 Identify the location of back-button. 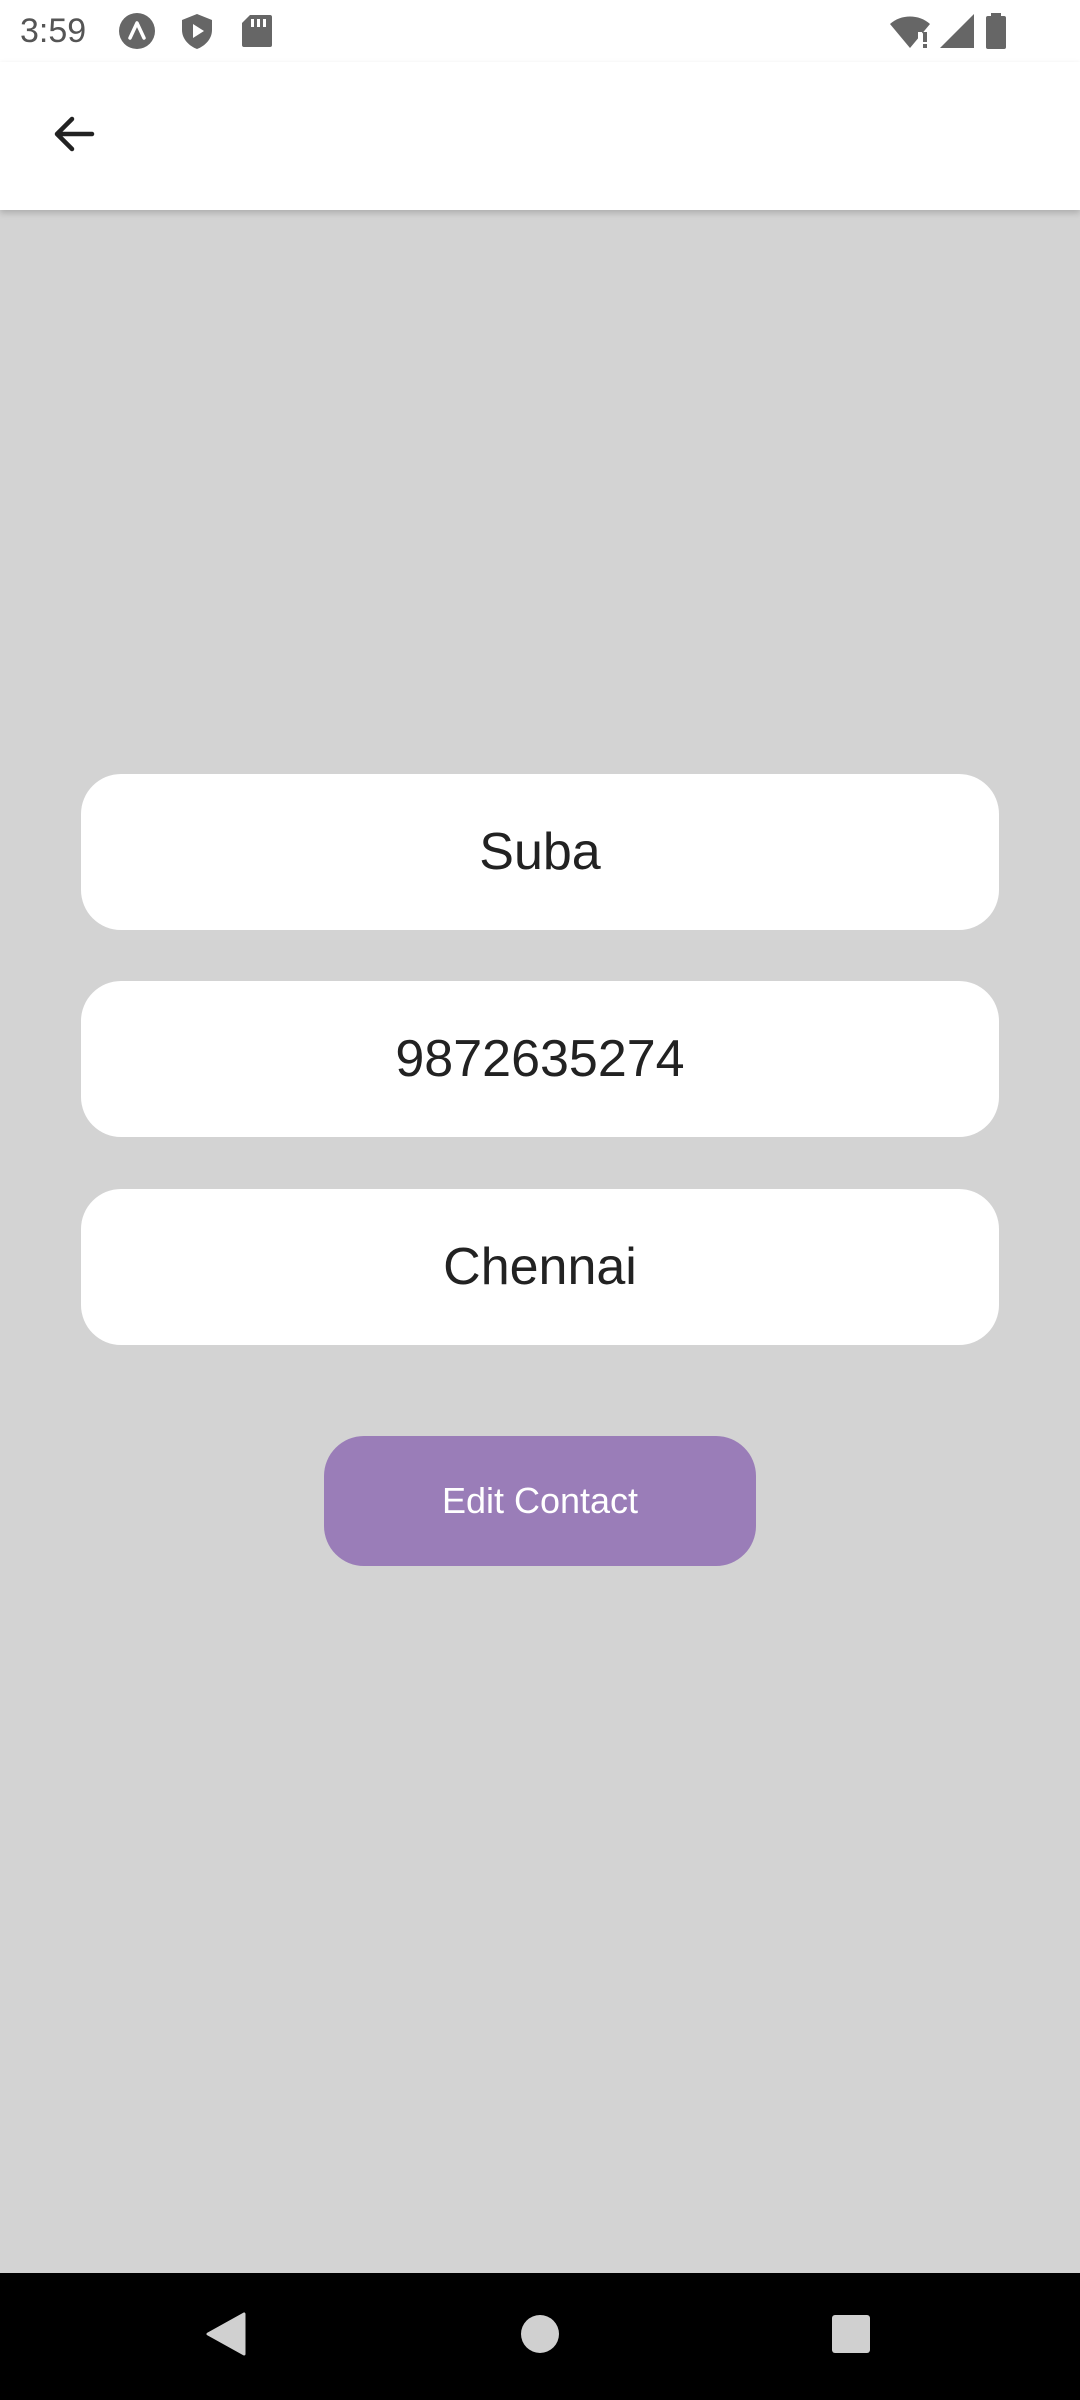
(74, 136).